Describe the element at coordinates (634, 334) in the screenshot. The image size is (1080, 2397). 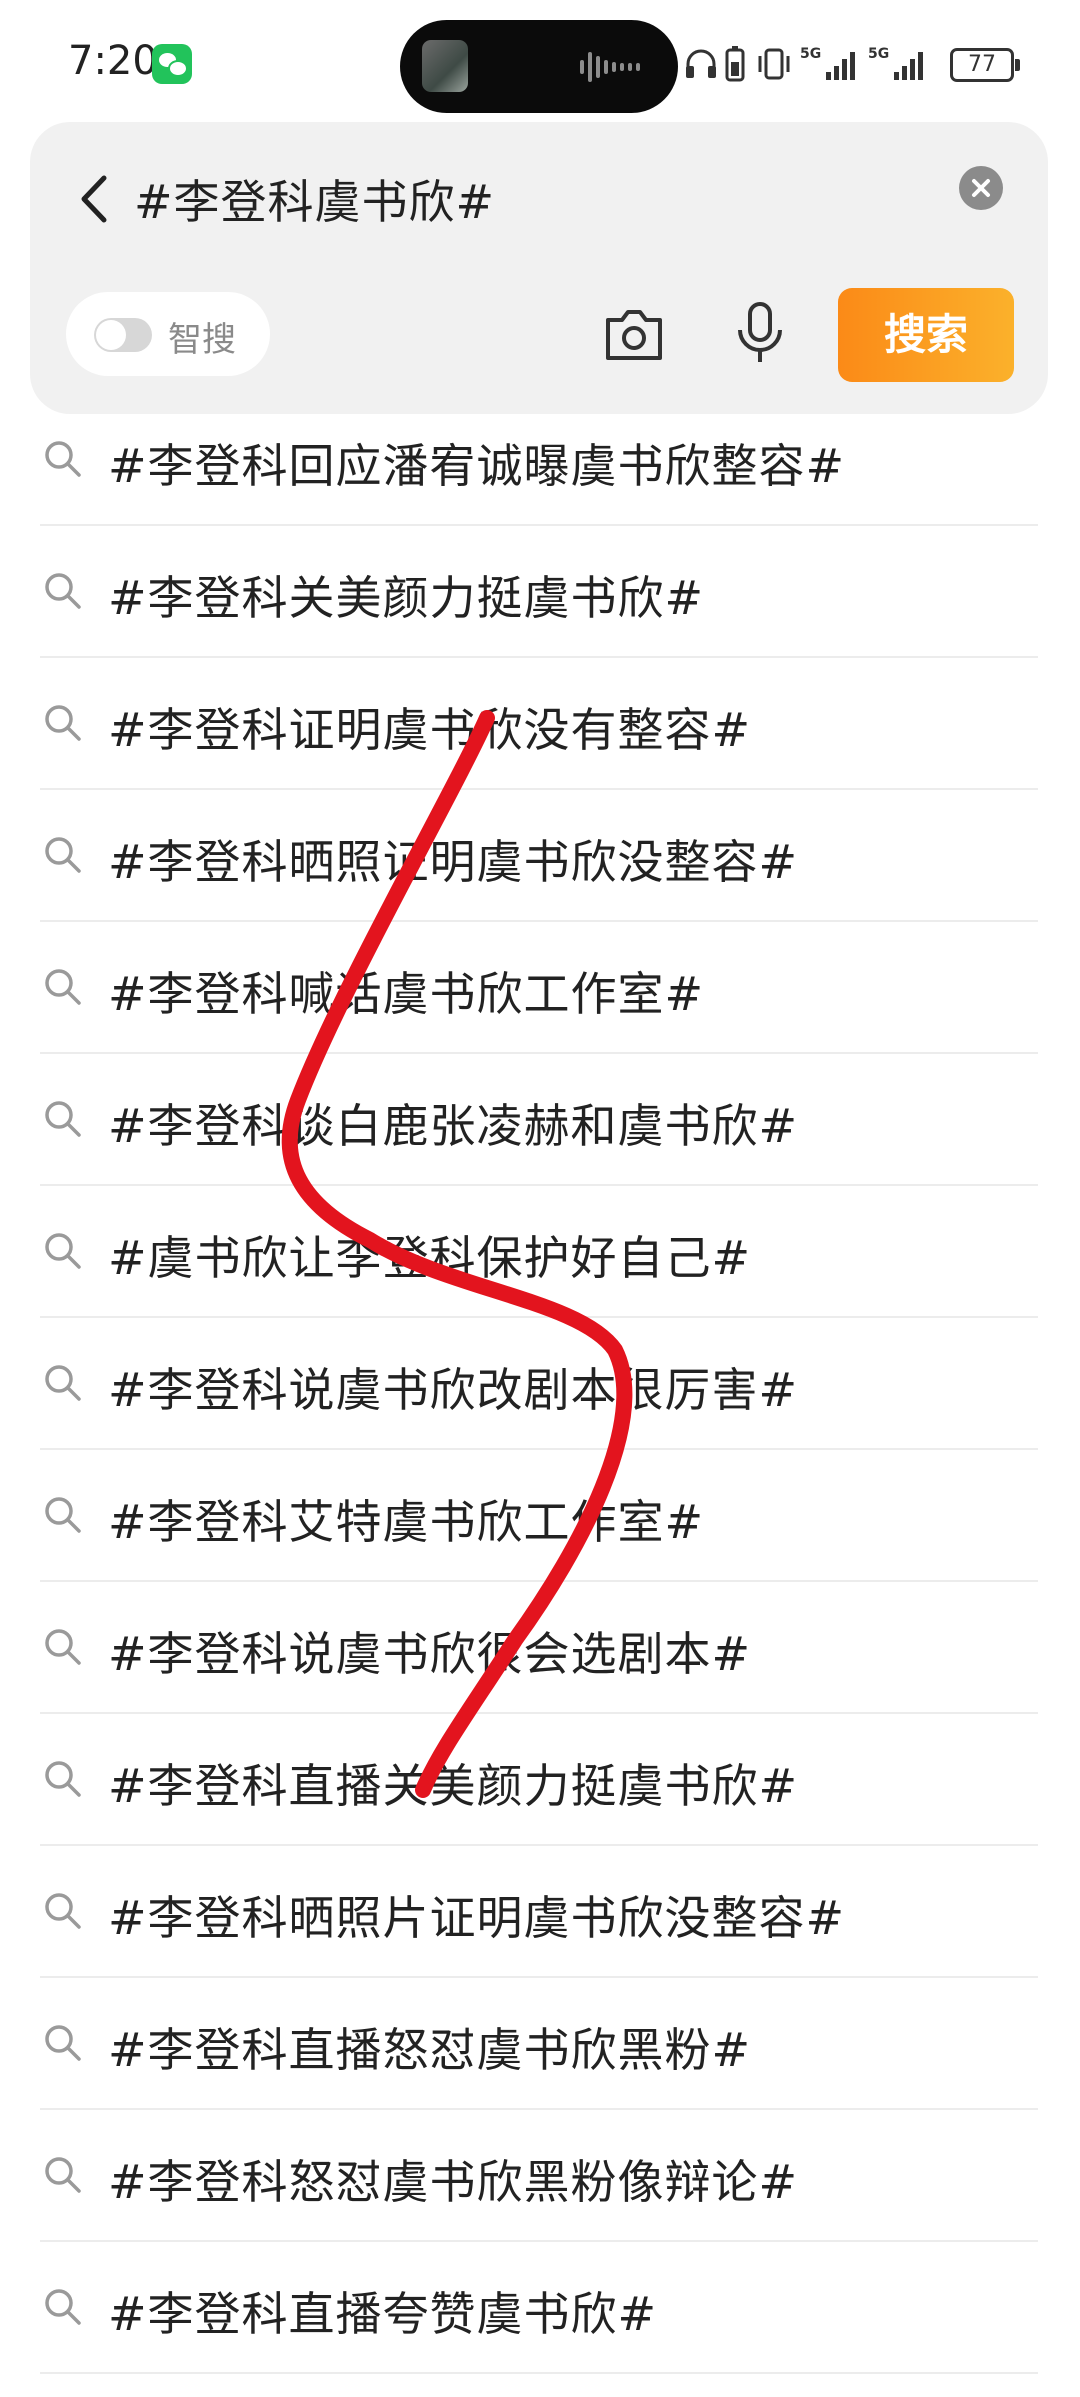
I see `camera-icon` at that location.